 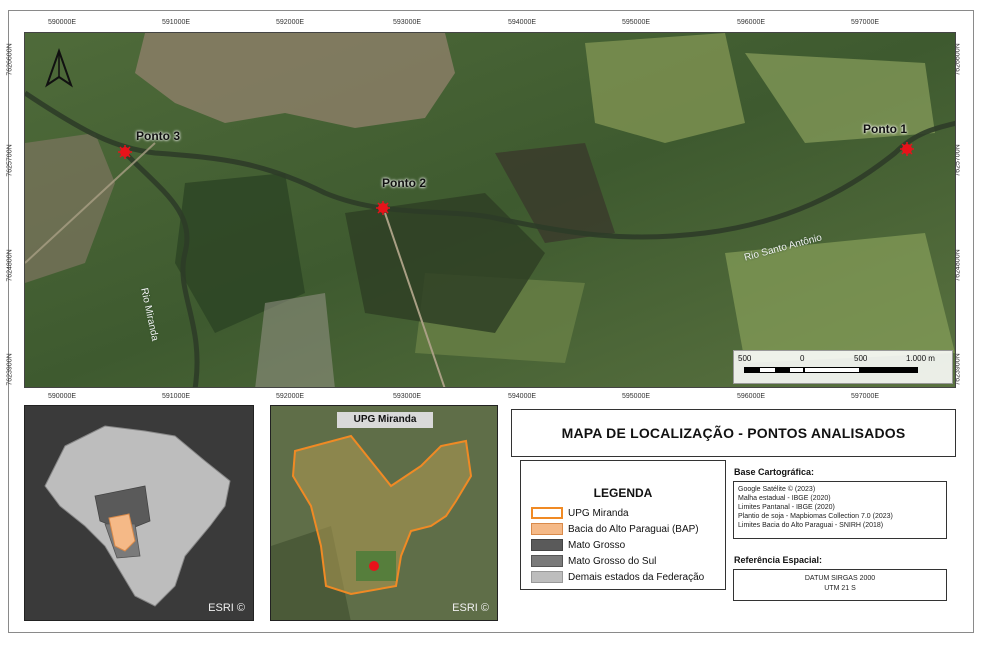 What do you see at coordinates (597, 545) in the screenshot?
I see `legend-label: Mato Grosso` at bounding box center [597, 545].